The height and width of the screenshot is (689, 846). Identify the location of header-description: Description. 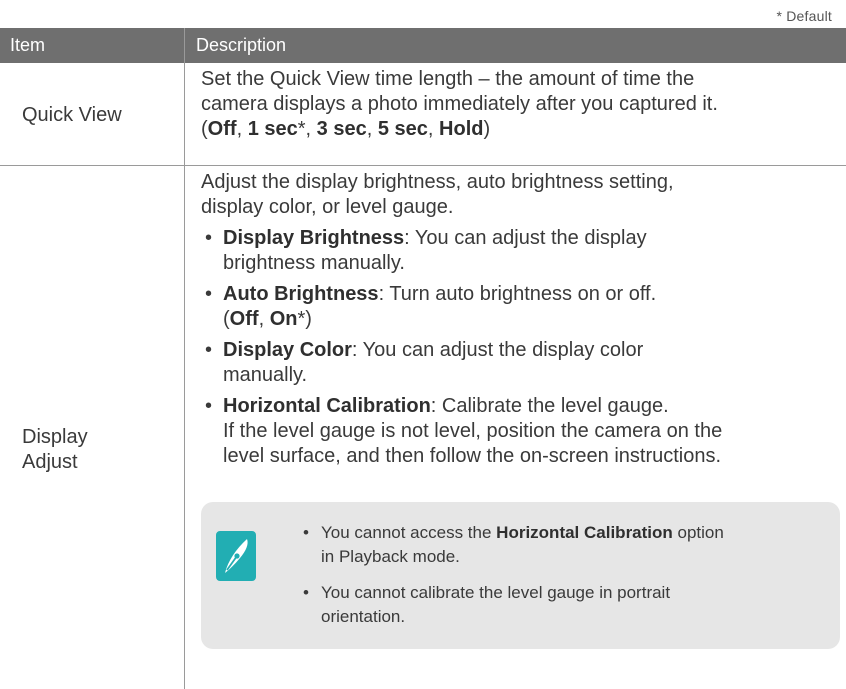
(241, 45).